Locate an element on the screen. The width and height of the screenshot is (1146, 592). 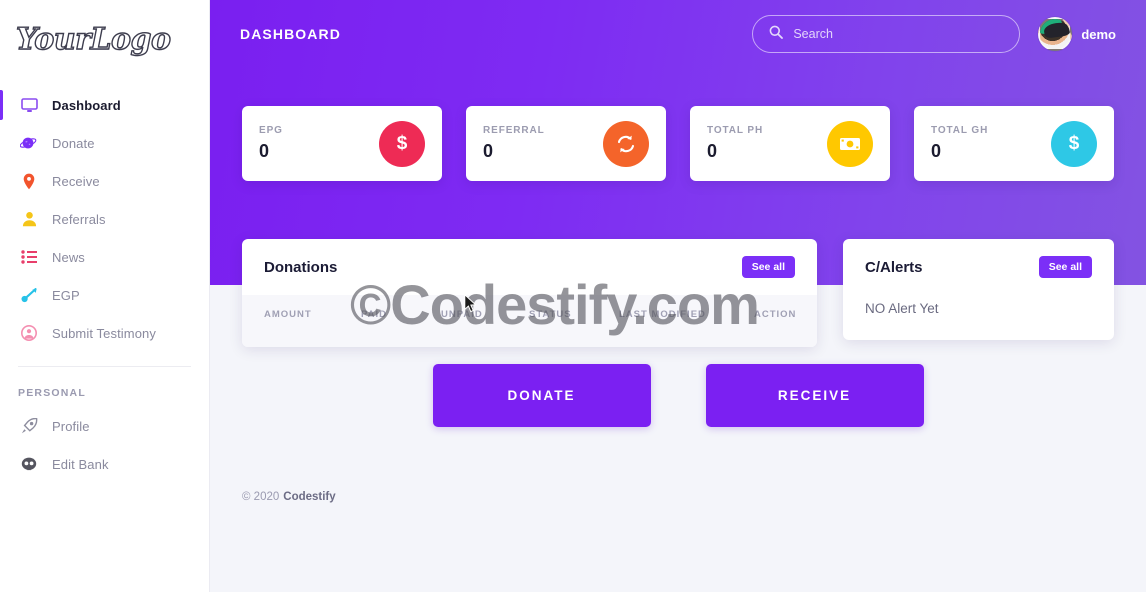
sidebar-item-submit-testimony: Submit Testimony is located at coordinates (104, 333).